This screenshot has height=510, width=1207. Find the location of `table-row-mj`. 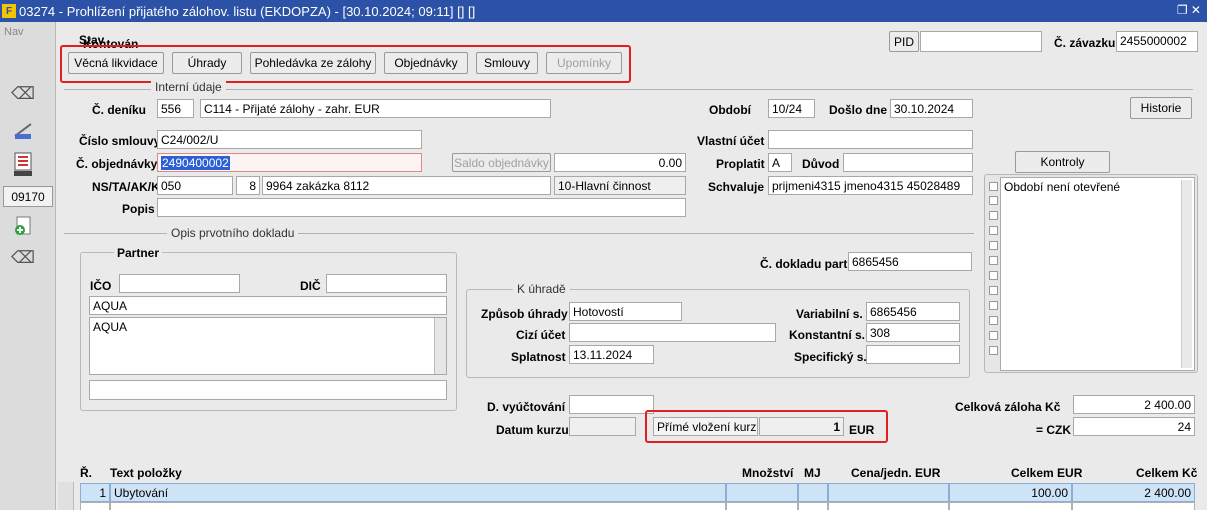

table-row-mj is located at coordinates (813, 492).